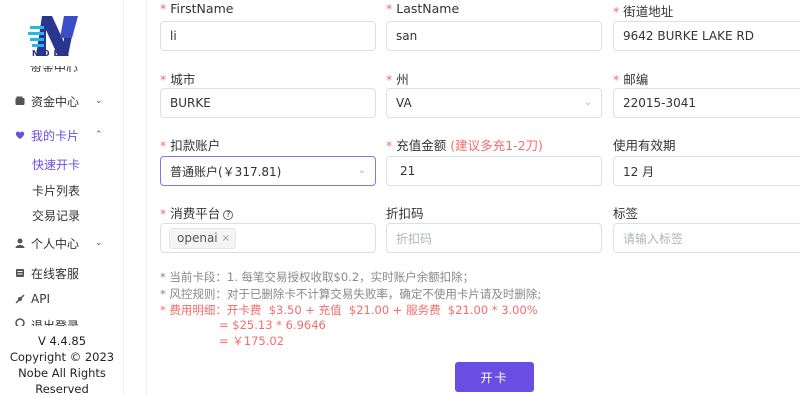  Describe the element at coordinates (20, 273) in the screenshot. I see `support-icon` at that location.